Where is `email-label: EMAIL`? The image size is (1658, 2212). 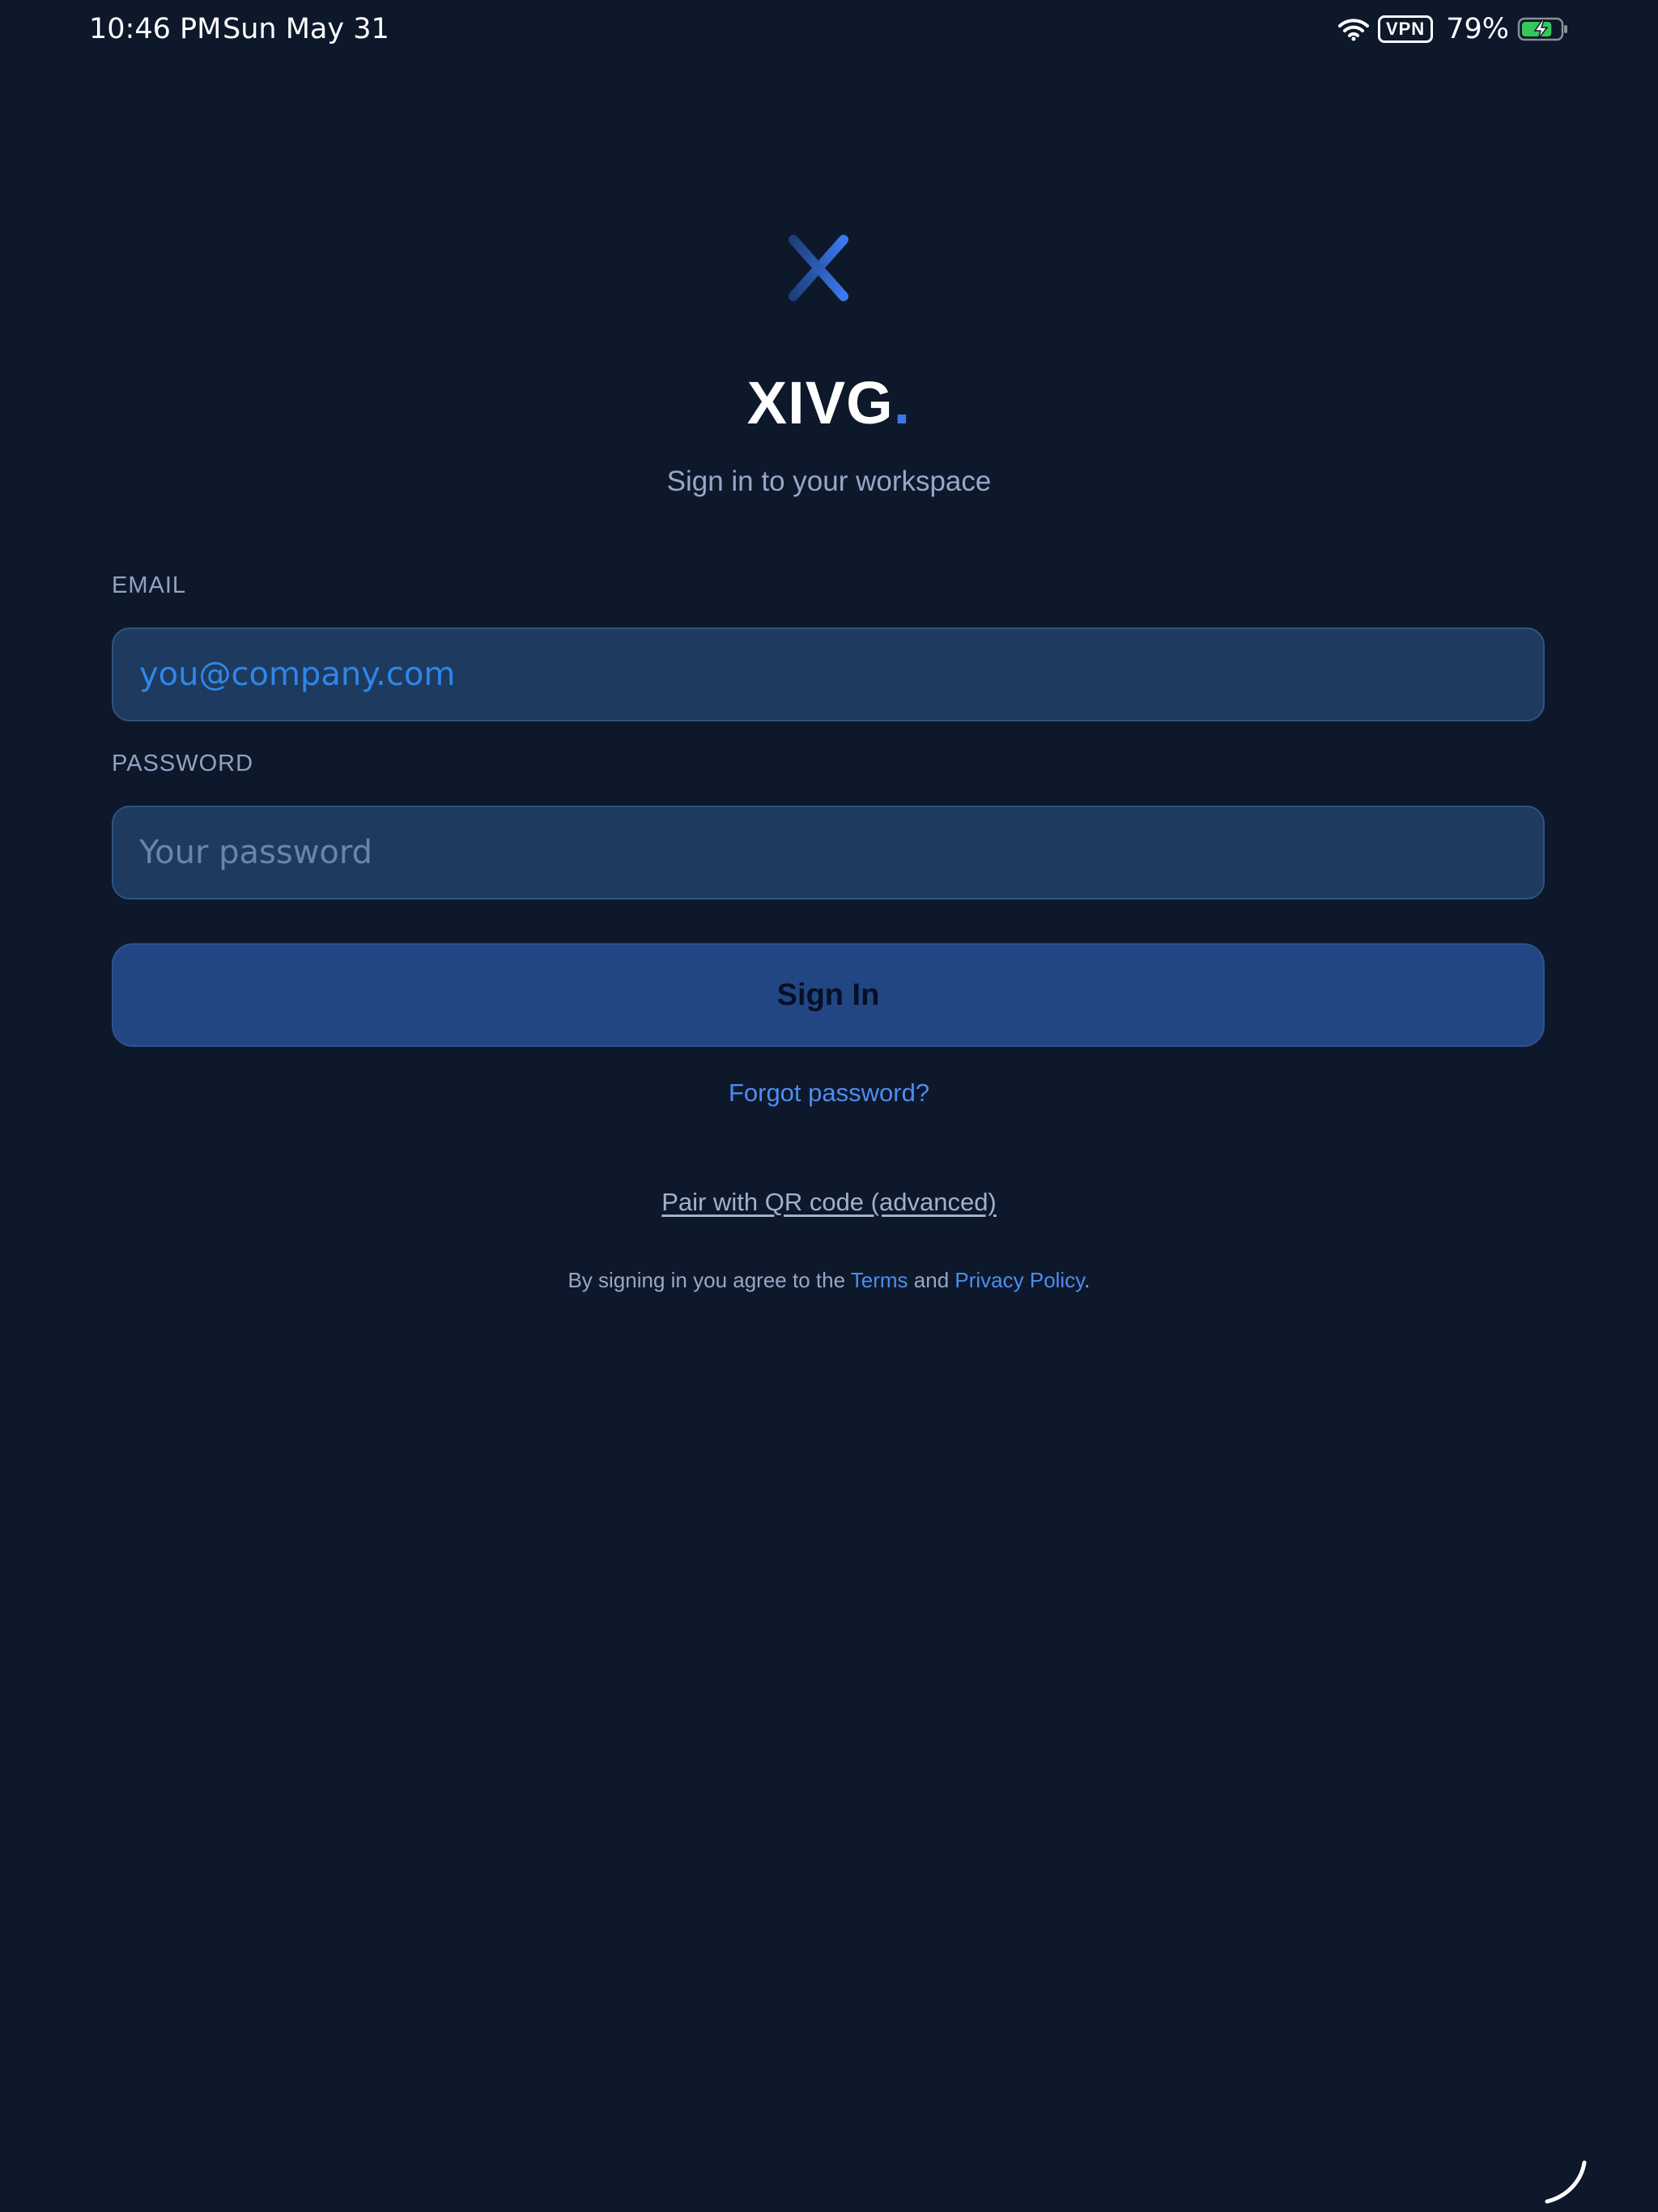
email-label: EMAIL is located at coordinates (149, 585).